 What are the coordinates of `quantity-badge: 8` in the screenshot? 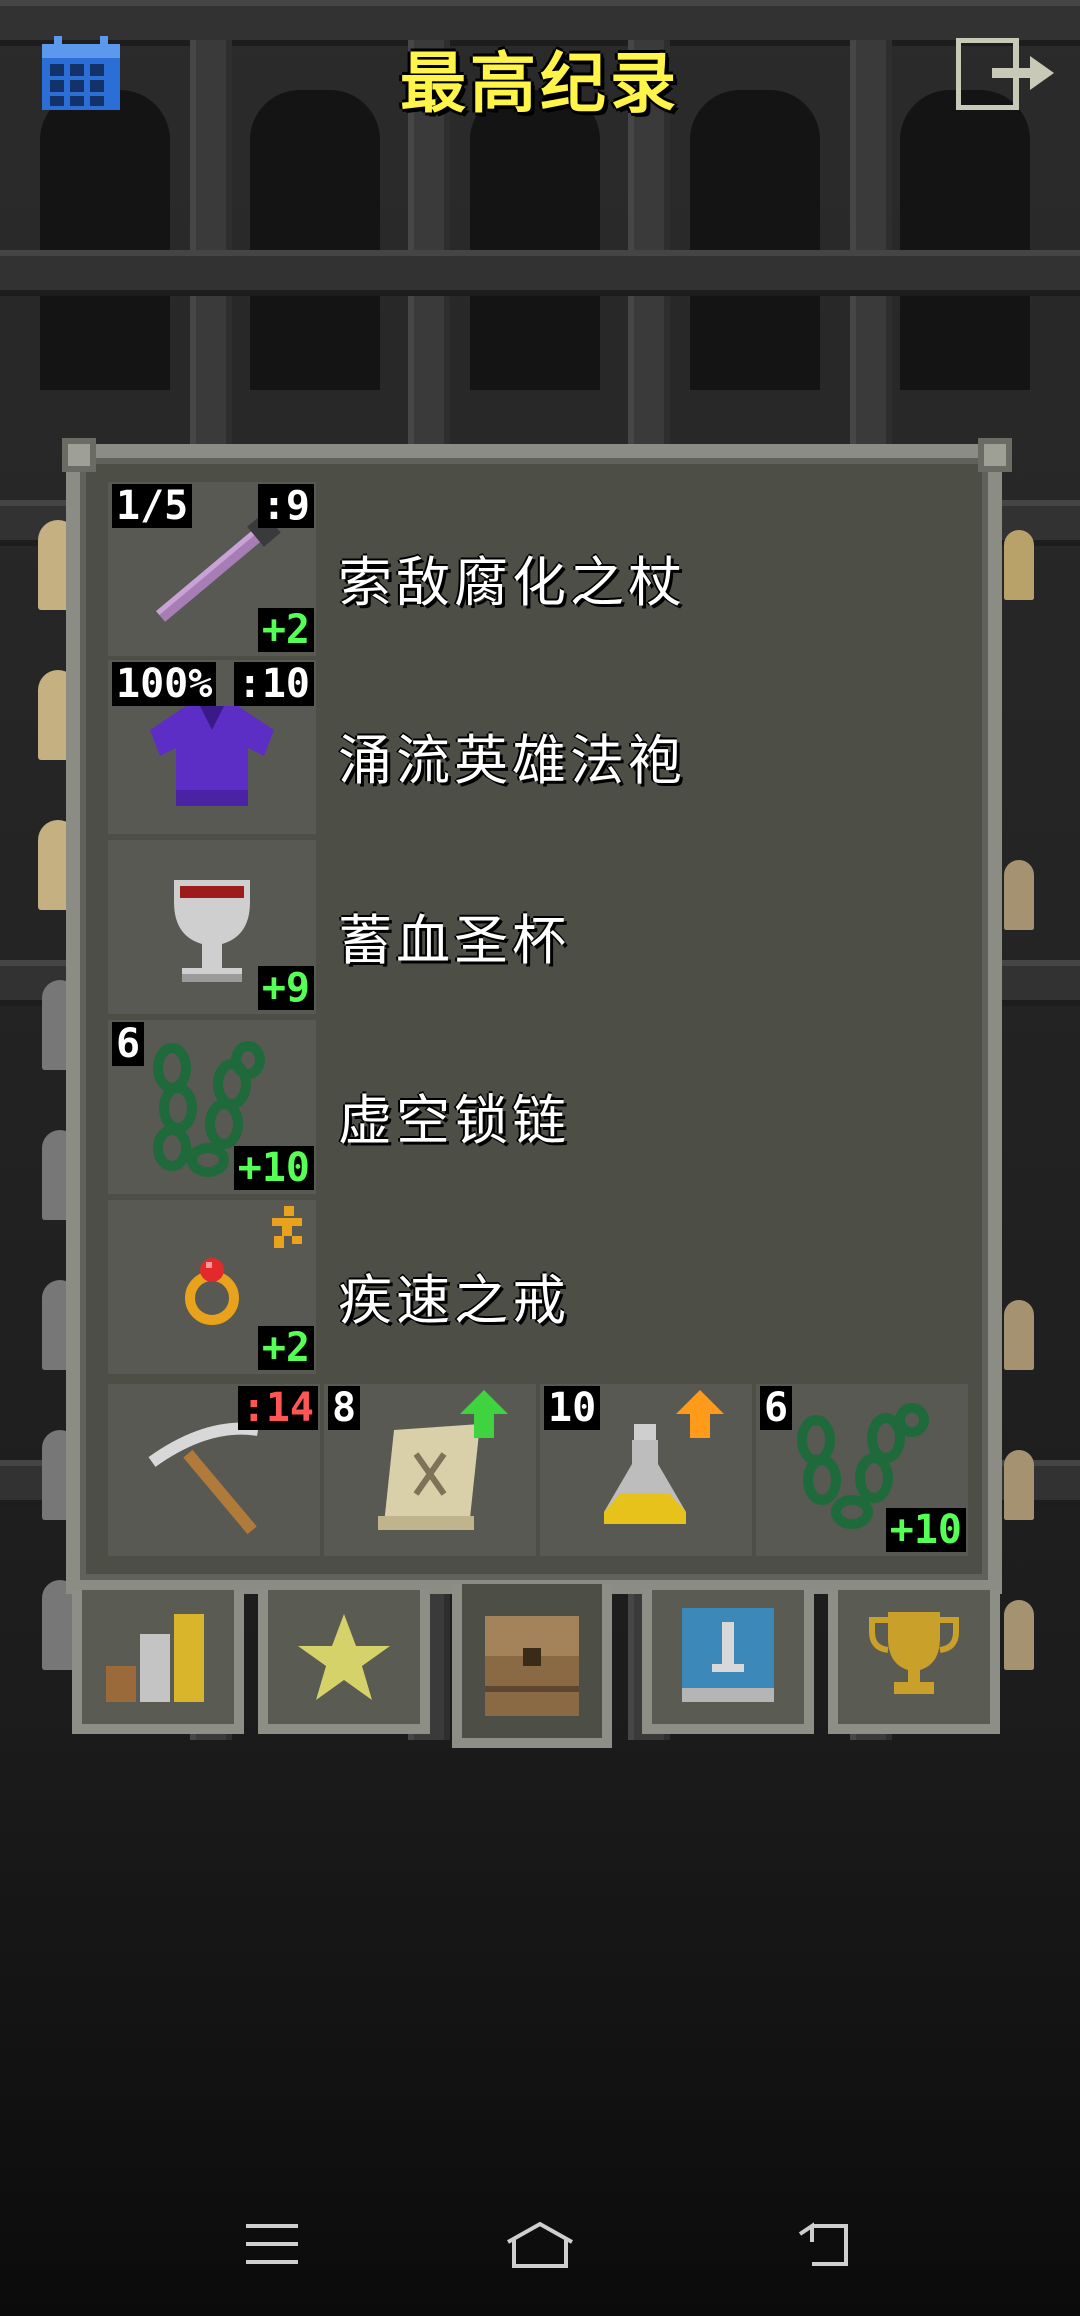 It's located at (344, 1408).